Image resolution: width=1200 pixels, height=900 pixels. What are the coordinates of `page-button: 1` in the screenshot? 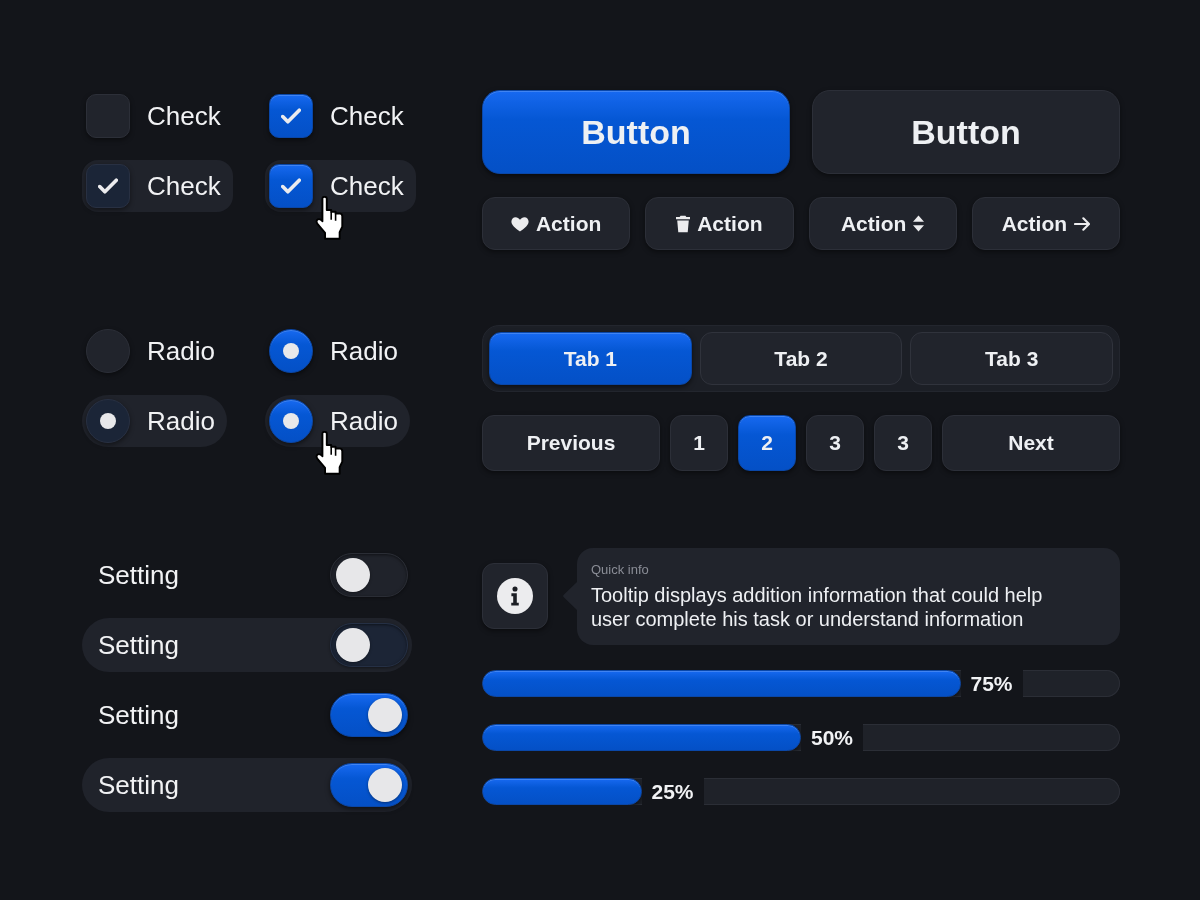 It's located at (699, 443).